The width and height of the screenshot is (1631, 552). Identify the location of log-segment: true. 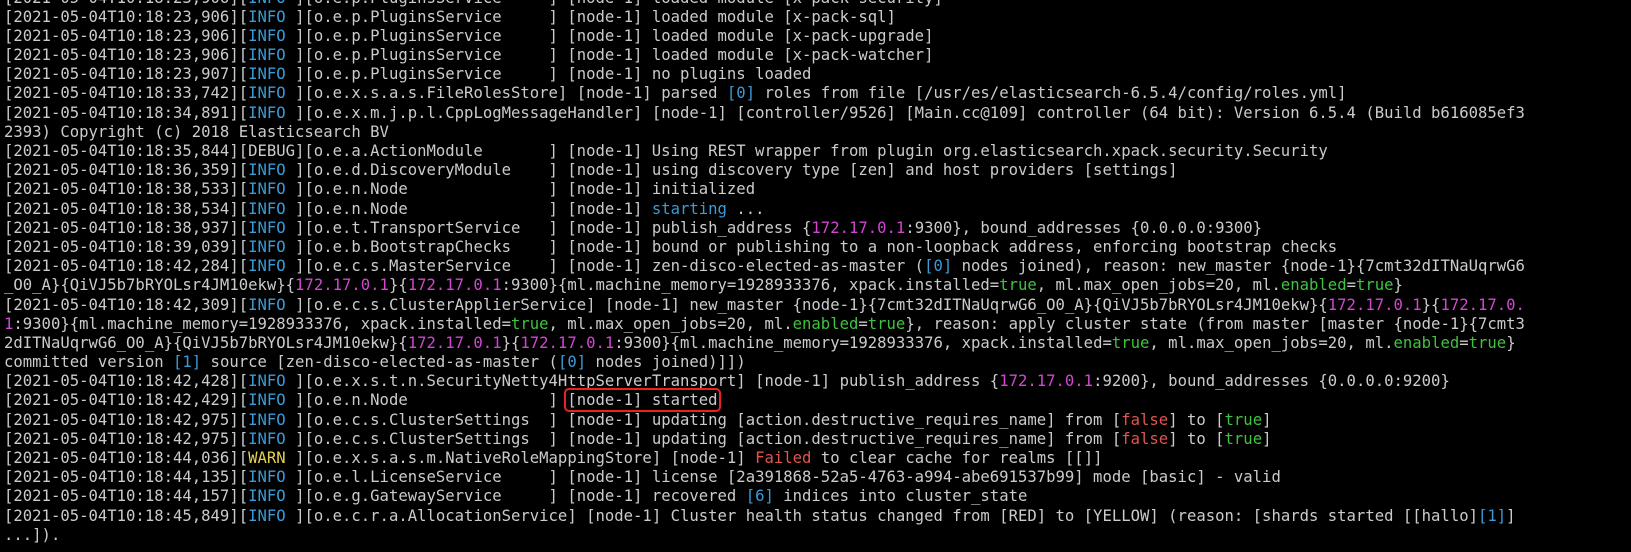
(1130, 342).